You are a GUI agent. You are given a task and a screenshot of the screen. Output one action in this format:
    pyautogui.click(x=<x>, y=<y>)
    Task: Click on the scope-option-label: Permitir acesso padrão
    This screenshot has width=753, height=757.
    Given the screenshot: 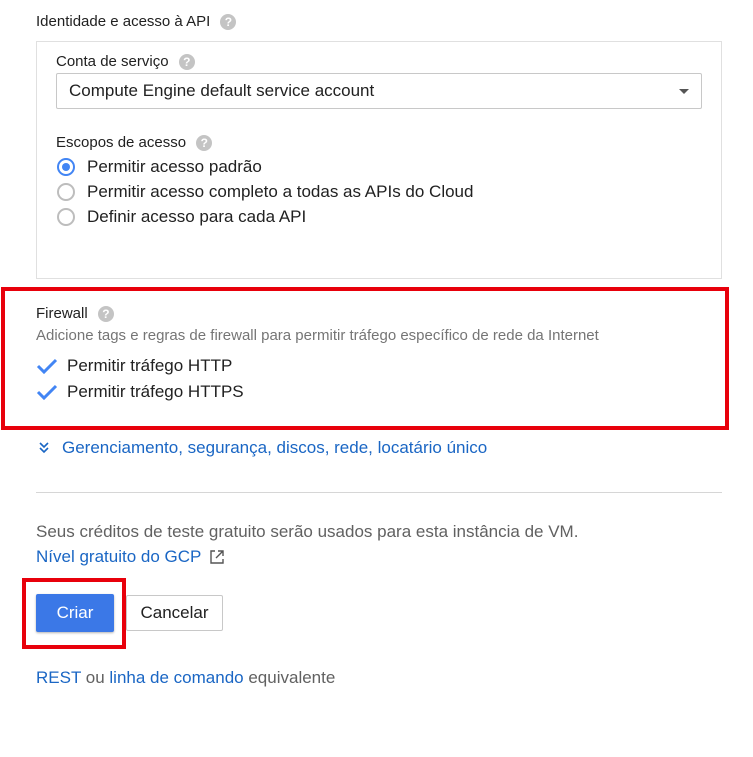 What is the action you would take?
    pyautogui.click(x=174, y=166)
    